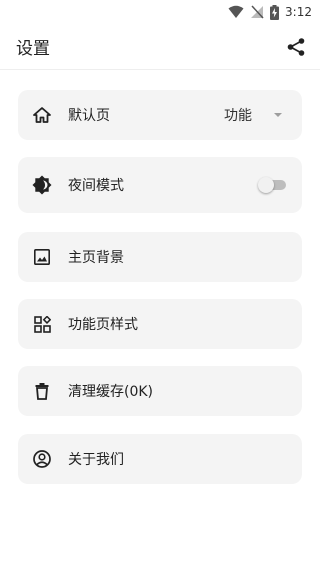  Describe the element at coordinates (96, 460) in the screenshot. I see `about-label: 关于我们` at that location.